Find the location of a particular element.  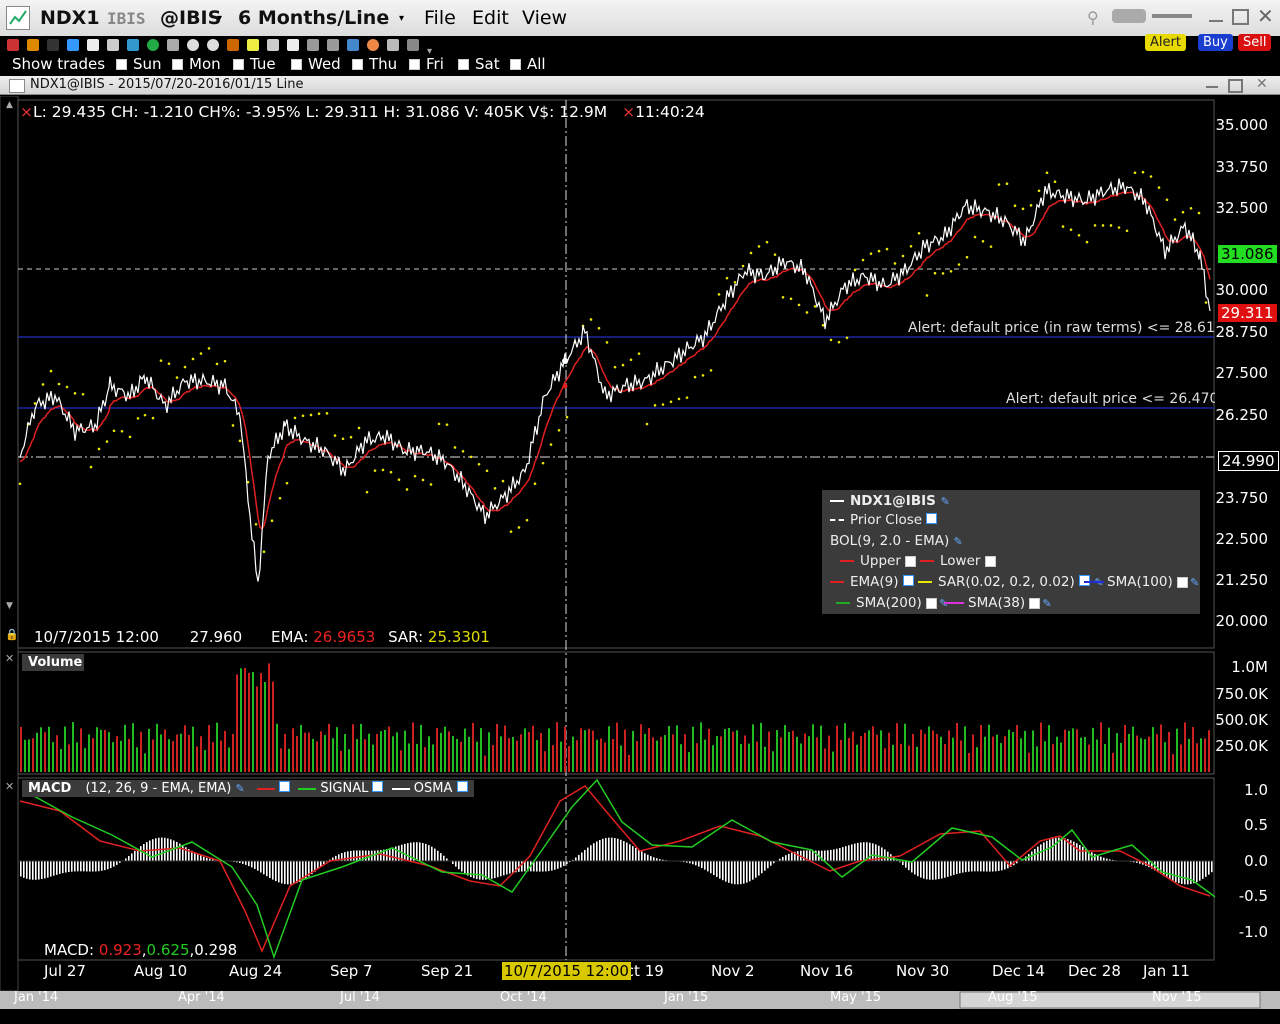

zoom-out-icon is located at coordinates (213, 45).